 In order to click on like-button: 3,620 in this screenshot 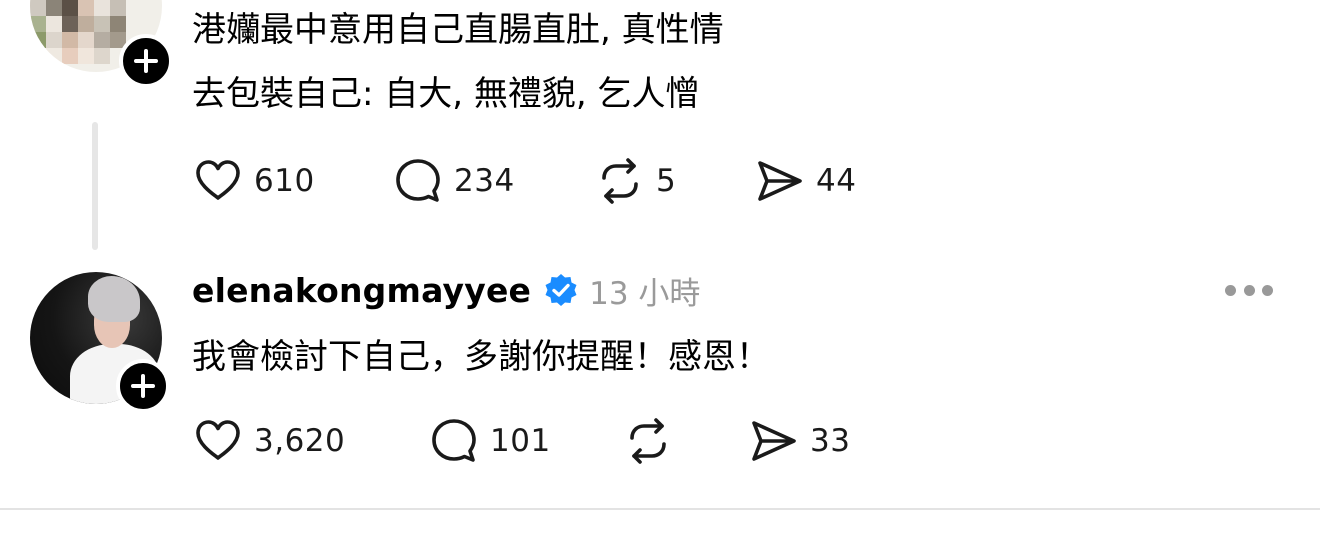, I will do `click(268, 441)`.